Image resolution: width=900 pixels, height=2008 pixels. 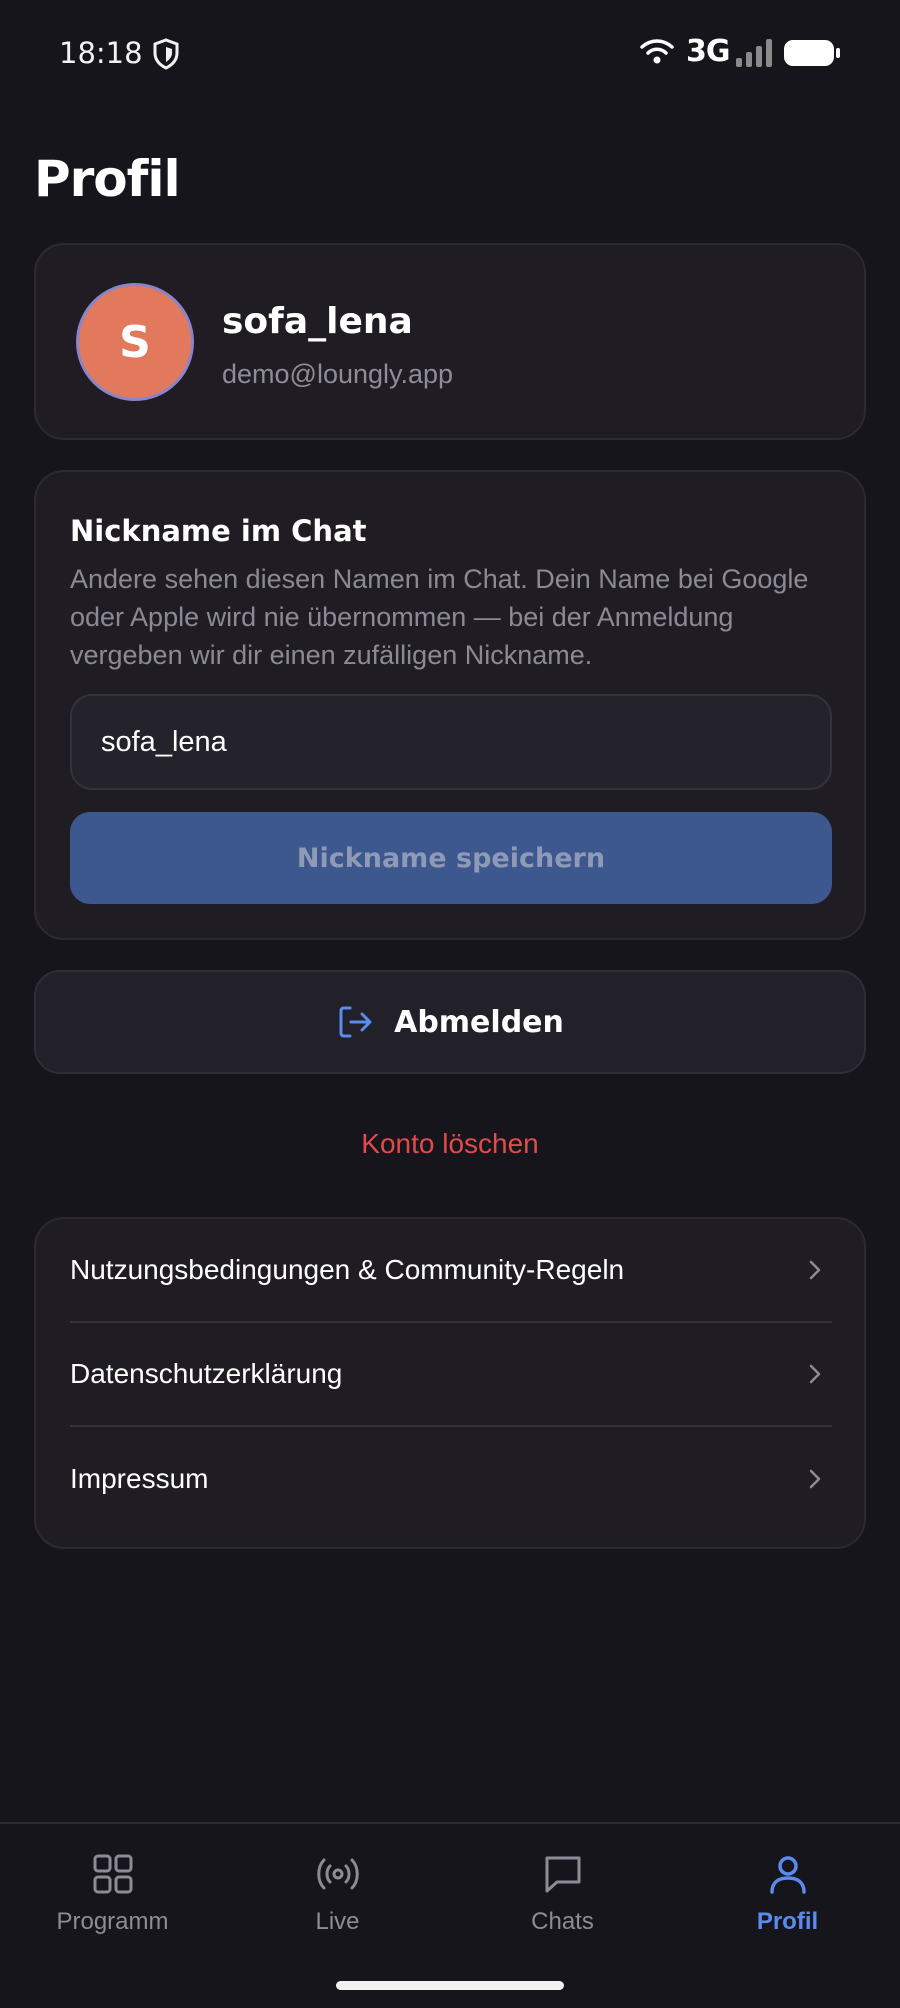 I want to click on wifi-icon, so click(x=657, y=51).